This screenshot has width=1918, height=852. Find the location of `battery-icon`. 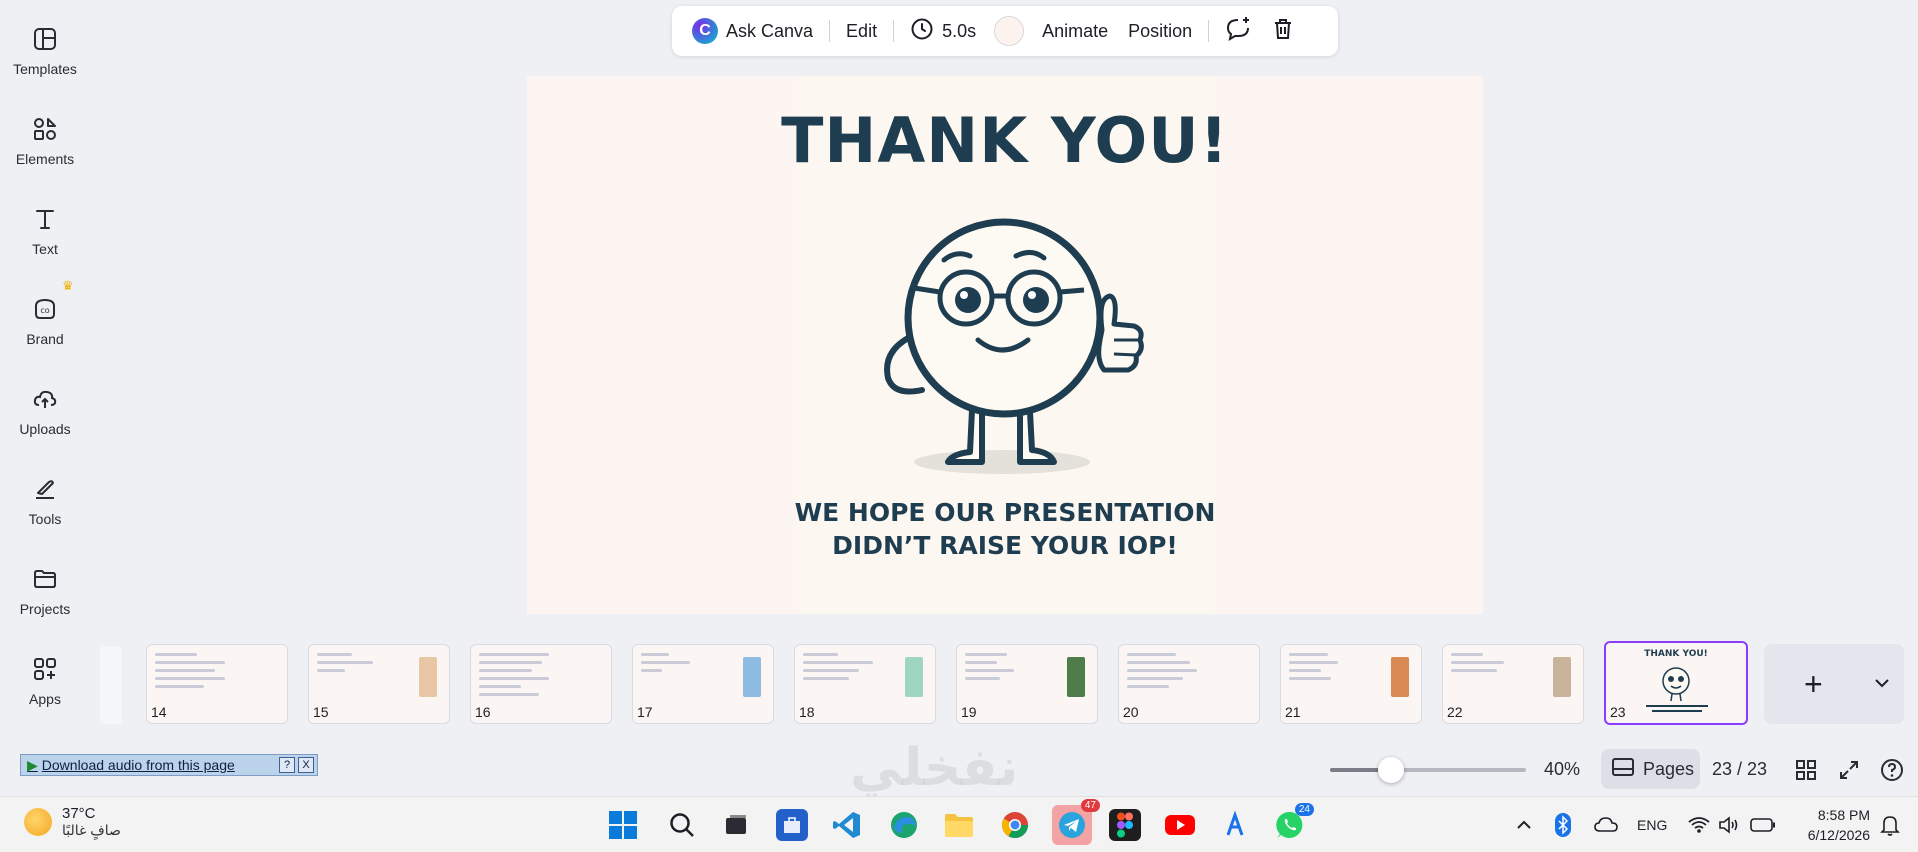

battery-icon is located at coordinates (1763, 824).